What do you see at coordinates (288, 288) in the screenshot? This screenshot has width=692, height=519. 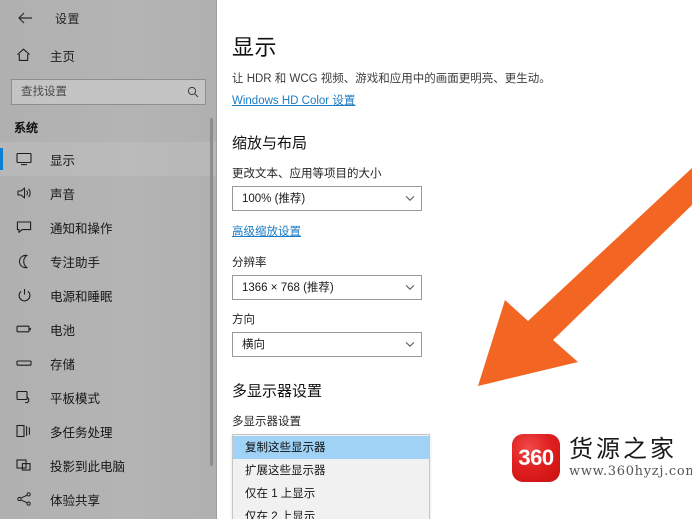 I see `resolution-dropdown-value: 1366 × 768 (推荐)` at bounding box center [288, 288].